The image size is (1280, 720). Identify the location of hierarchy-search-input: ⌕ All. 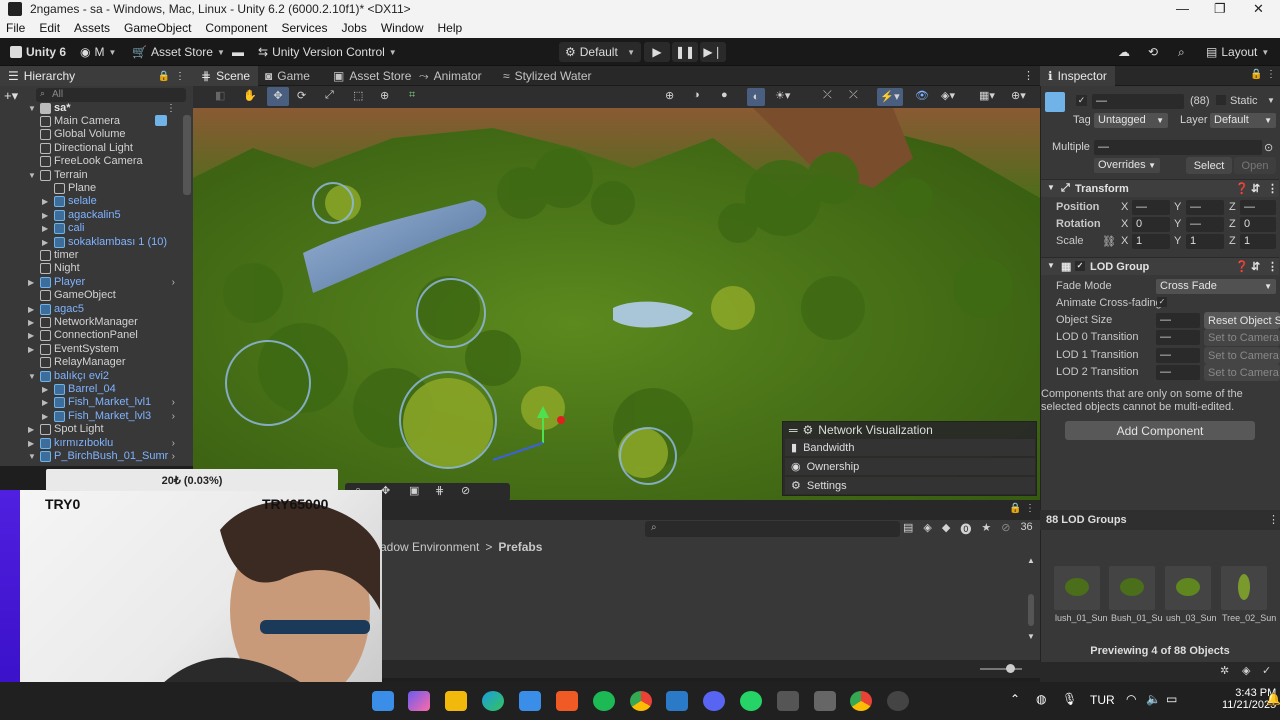
(111, 95).